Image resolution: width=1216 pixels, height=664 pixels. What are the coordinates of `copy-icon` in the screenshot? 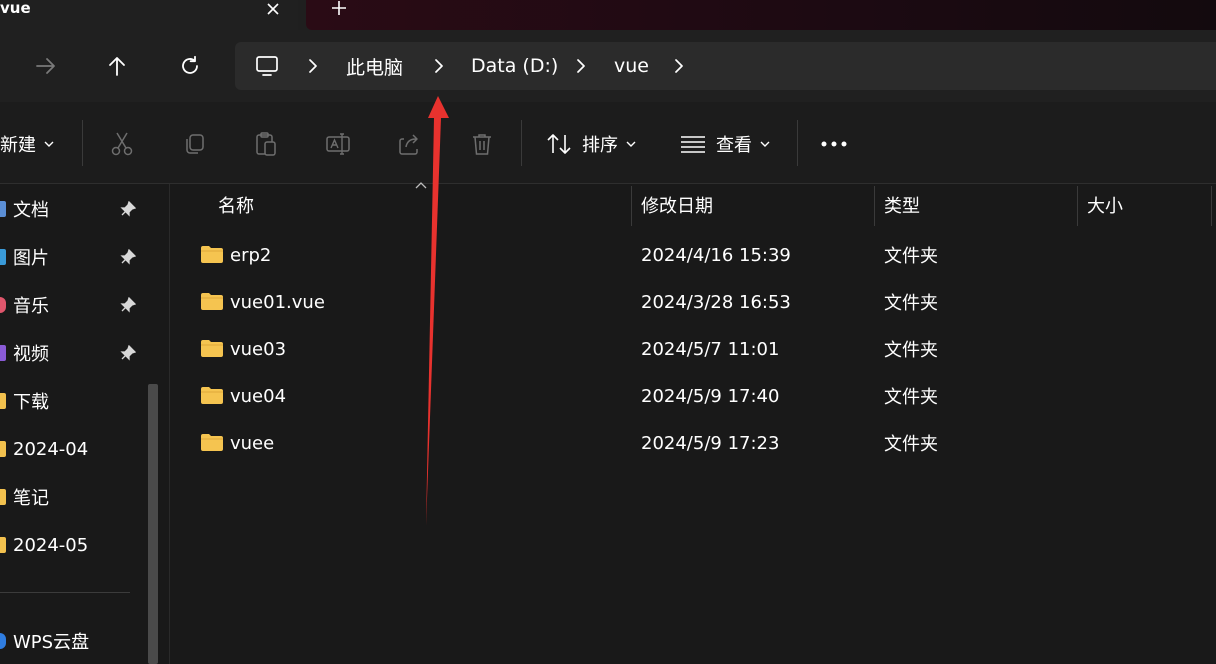 It's located at (195, 144).